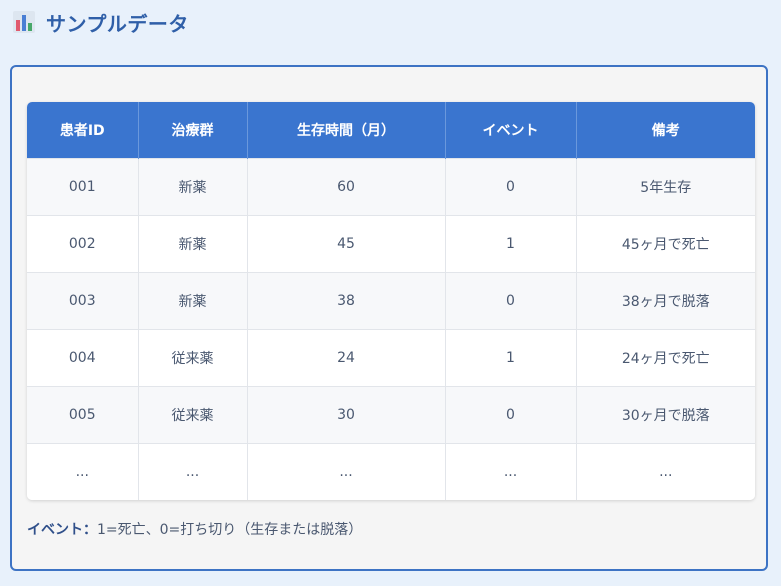  I want to click on column-header-treatment-group: 治療群, so click(192, 130).